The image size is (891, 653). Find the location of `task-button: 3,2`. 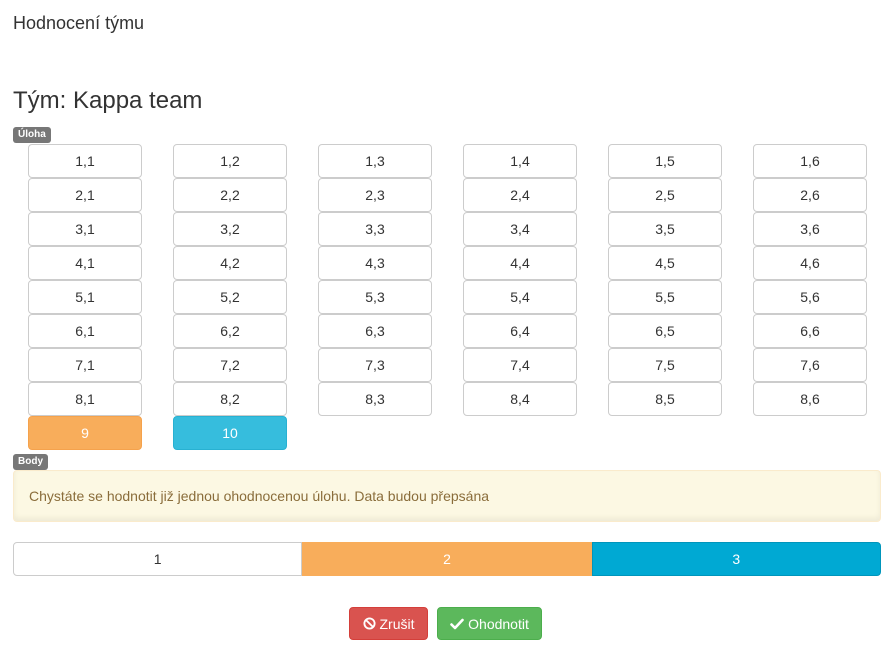

task-button: 3,2 is located at coordinates (230, 229).